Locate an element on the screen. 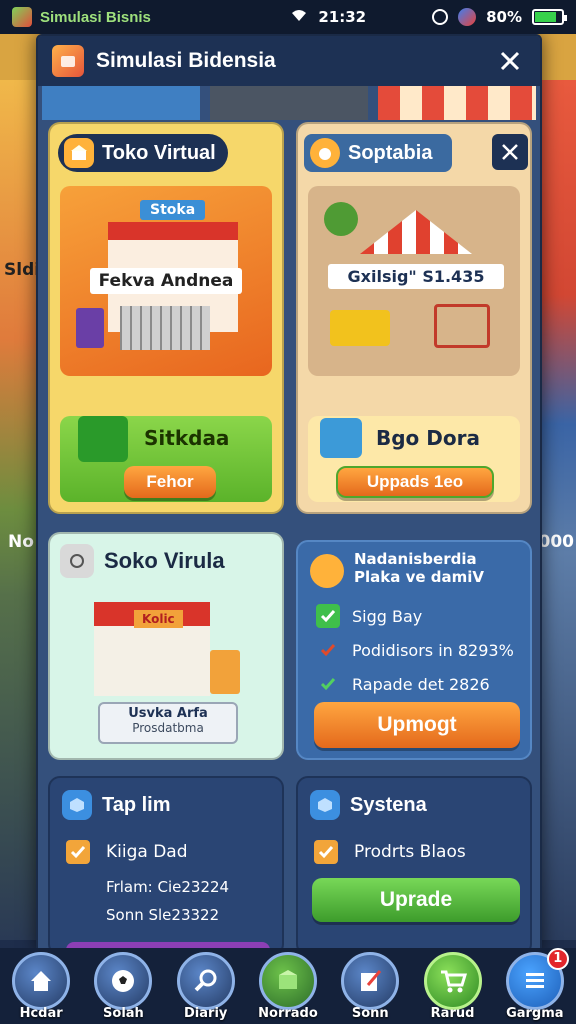  card-soko-virula: Soko Virula Kolic Usvka Arfa Prosdatbma is located at coordinates (166, 646).